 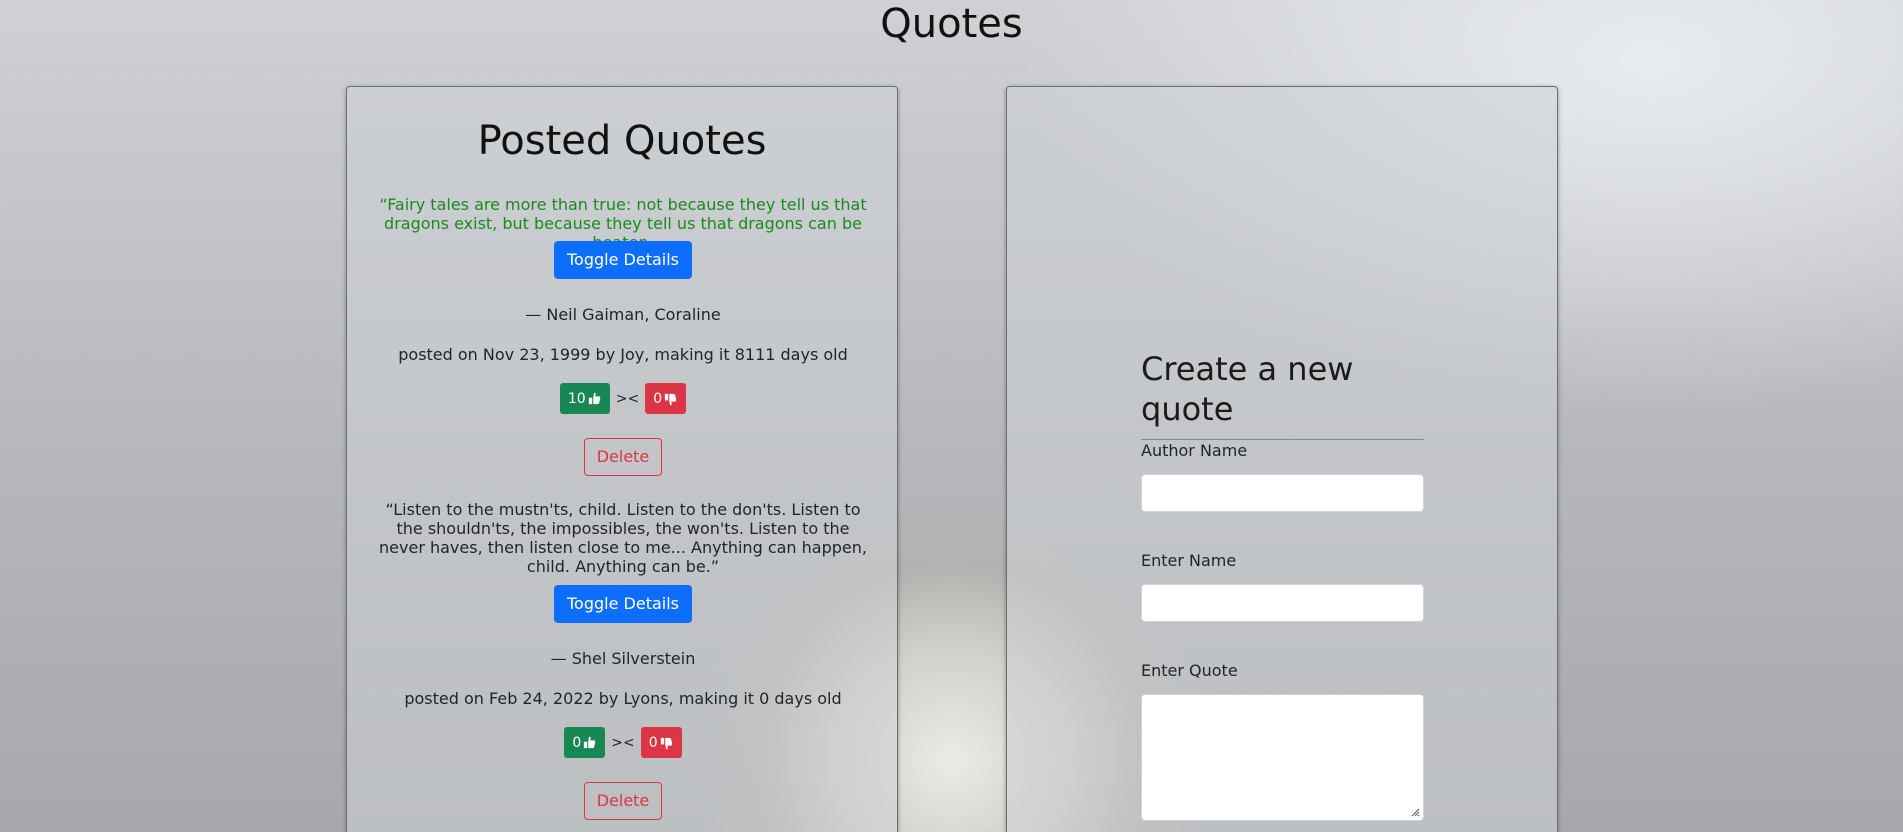 What do you see at coordinates (623, 314) in the screenshot?
I see `quote-author: — Neil Gaiman, Coraline` at bounding box center [623, 314].